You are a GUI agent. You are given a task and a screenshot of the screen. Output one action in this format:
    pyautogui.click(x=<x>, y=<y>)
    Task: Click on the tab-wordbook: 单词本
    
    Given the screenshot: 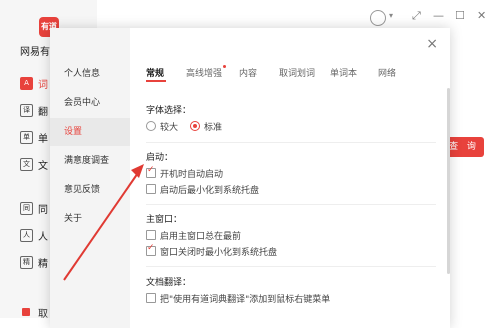 What is the action you would take?
    pyautogui.click(x=343, y=72)
    